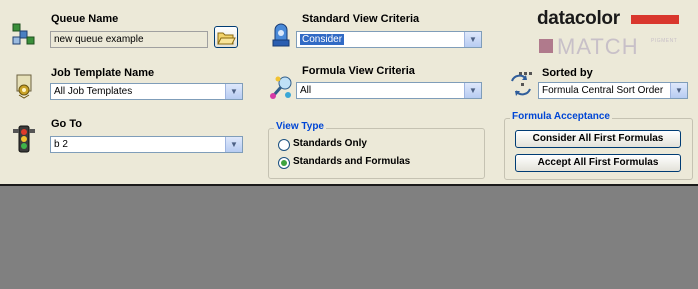 The width and height of the screenshot is (698, 289). I want to click on goto-value: b 2, so click(61, 144).